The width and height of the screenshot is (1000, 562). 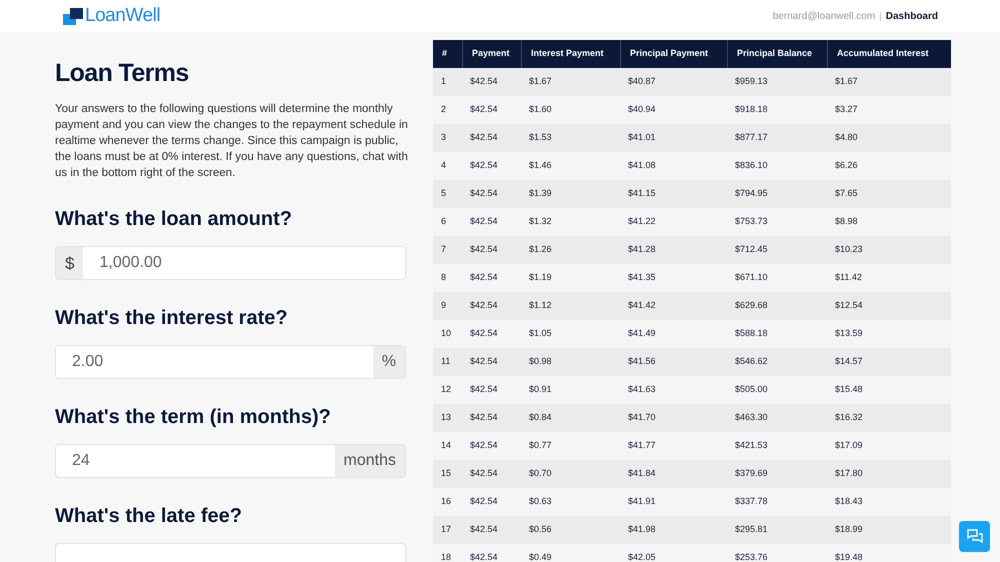 I want to click on table-cell-text: $41.08, so click(x=642, y=165).